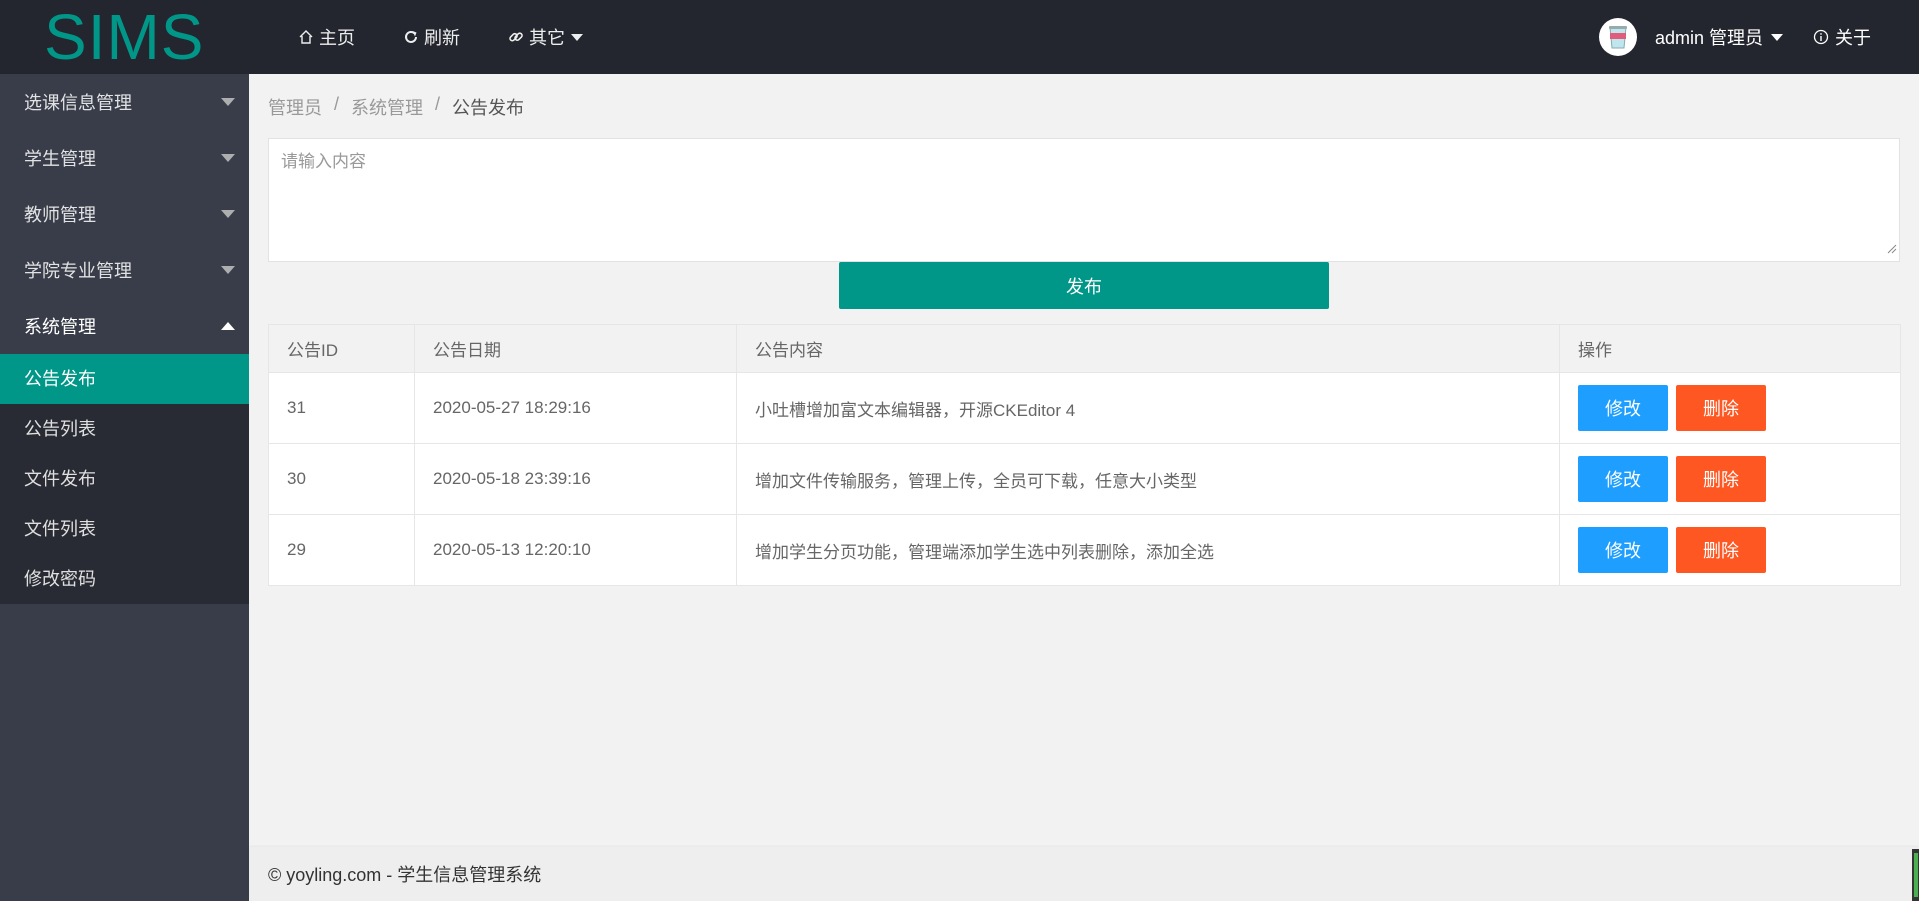  What do you see at coordinates (337, 38) in the screenshot?
I see `nav-home-label: 主页` at bounding box center [337, 38].